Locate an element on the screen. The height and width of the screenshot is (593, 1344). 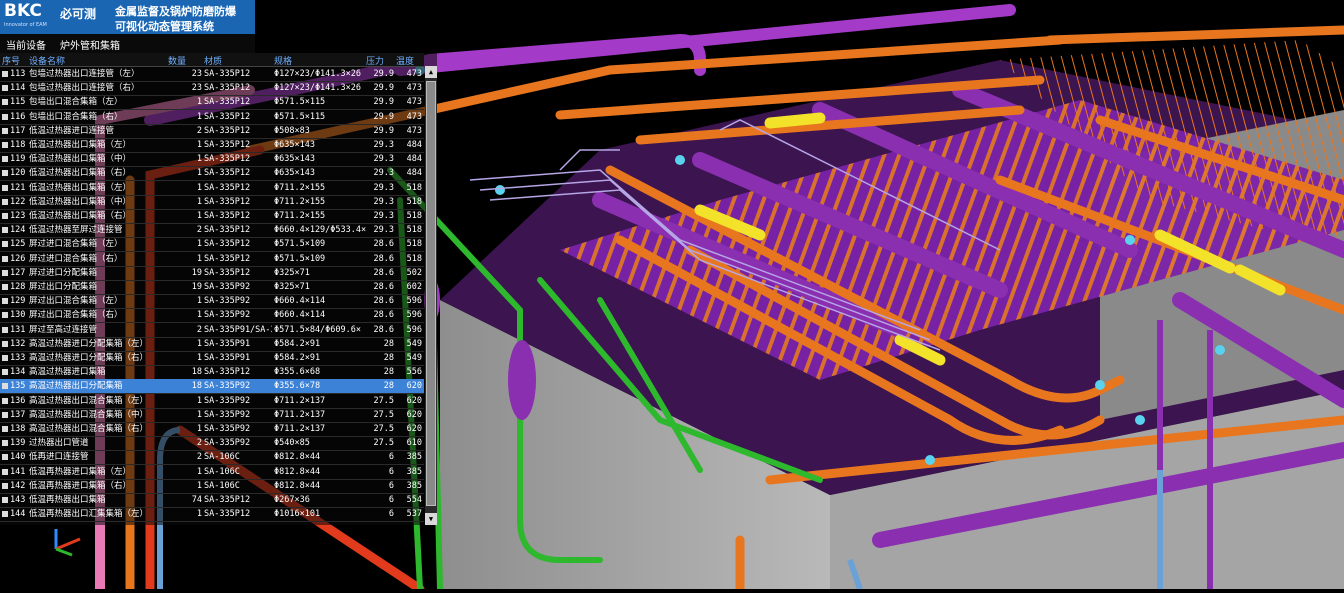
table-row: 144 低温再热器出口汇集集箱（左） 1 SA-335P12 Φ1016×101 6 537 is located at coordinates (212, 515).